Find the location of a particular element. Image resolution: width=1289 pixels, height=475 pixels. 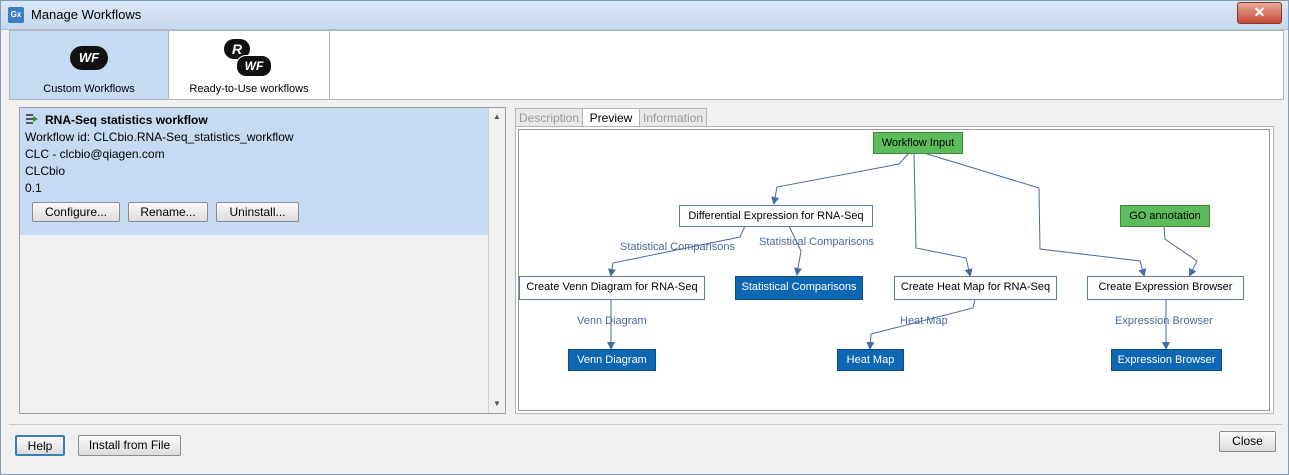

scroll-up-icon: ▲ is located at coordinates (497, 116).